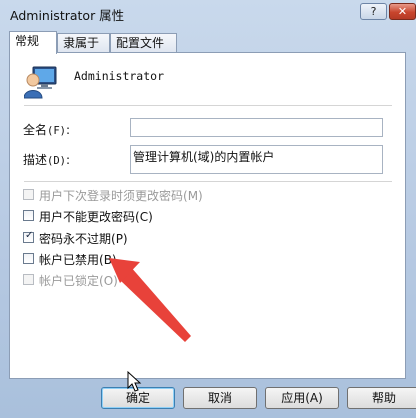 Image resolution: width=416 pixels, height=418 pixels. I want to click on help-icon: ?, so click(373, 11).